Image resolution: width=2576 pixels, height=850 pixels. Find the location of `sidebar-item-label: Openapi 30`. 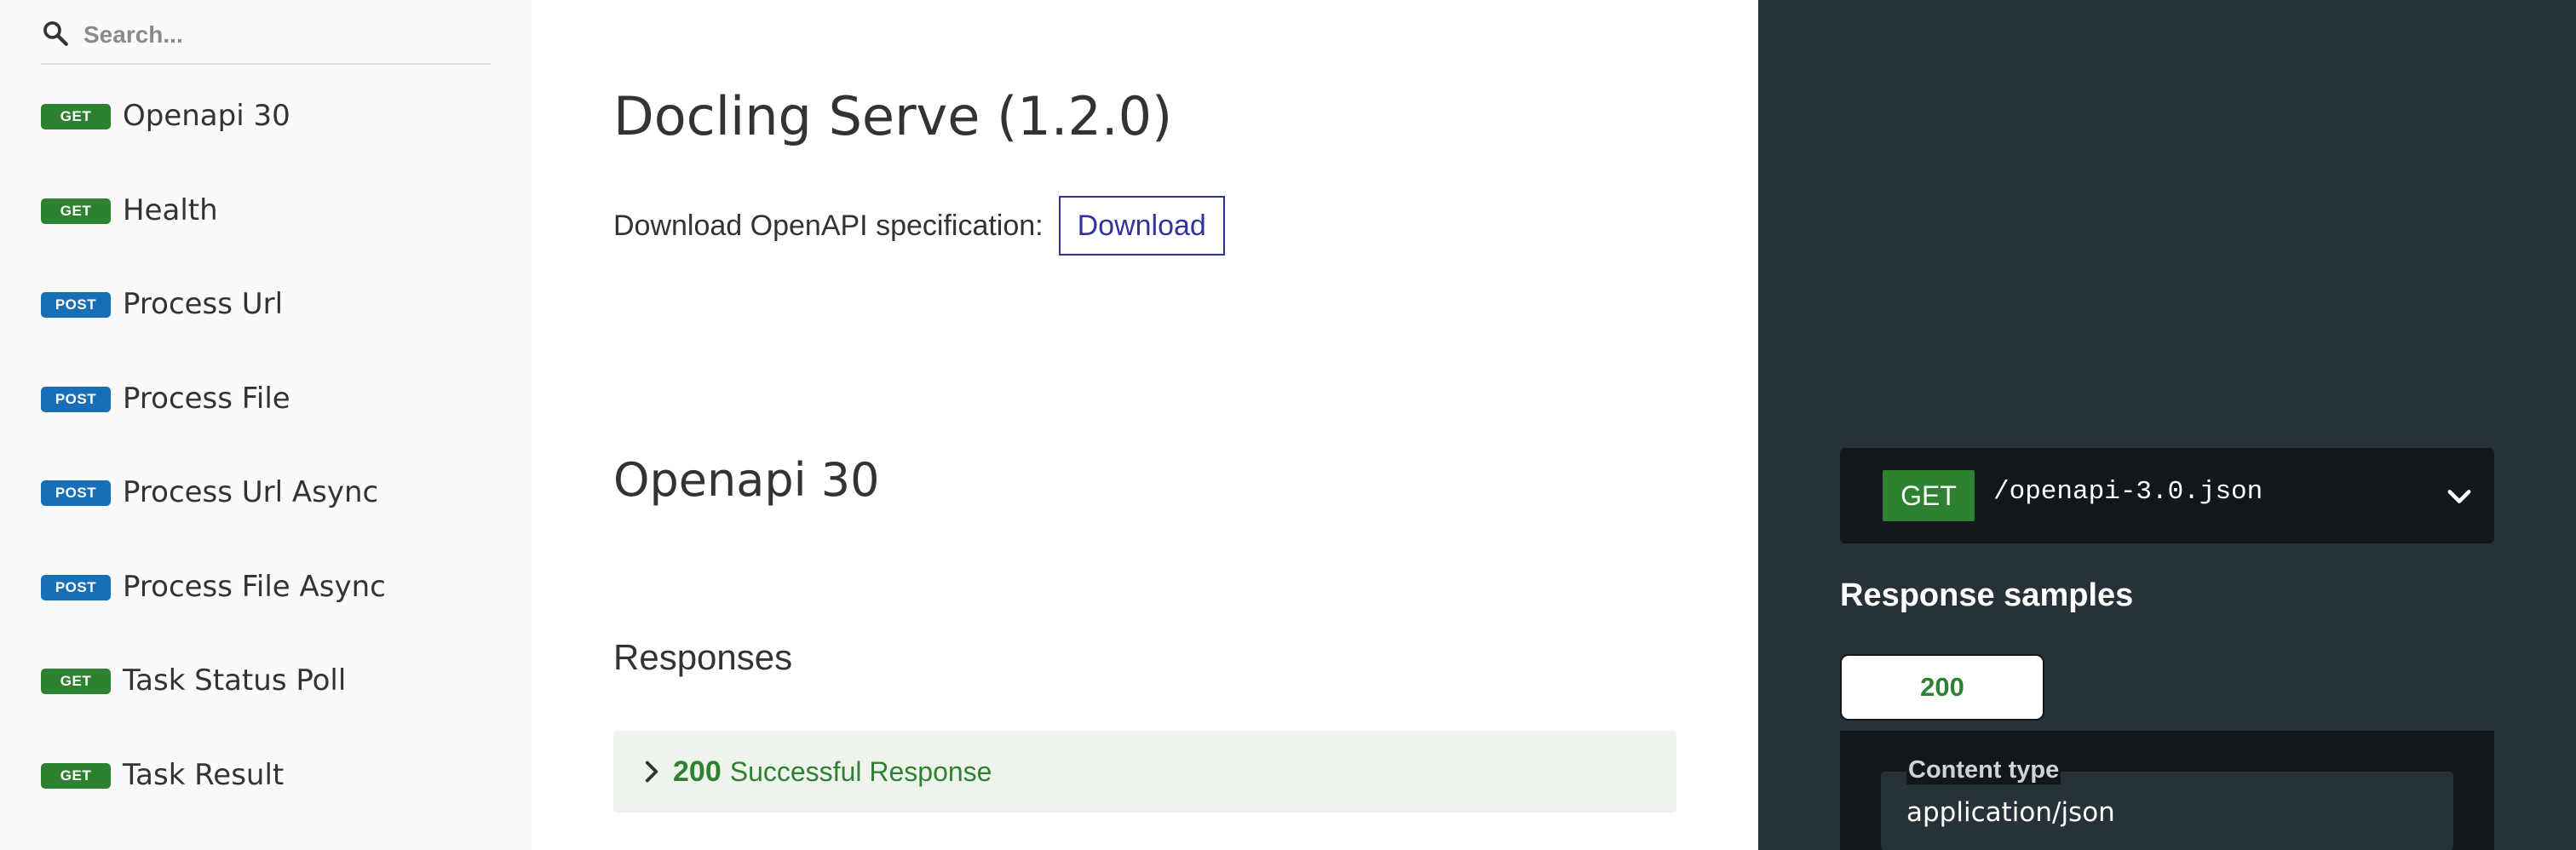

sidebar-item-label: Openapi 30 is located at coordinates (207, 116).